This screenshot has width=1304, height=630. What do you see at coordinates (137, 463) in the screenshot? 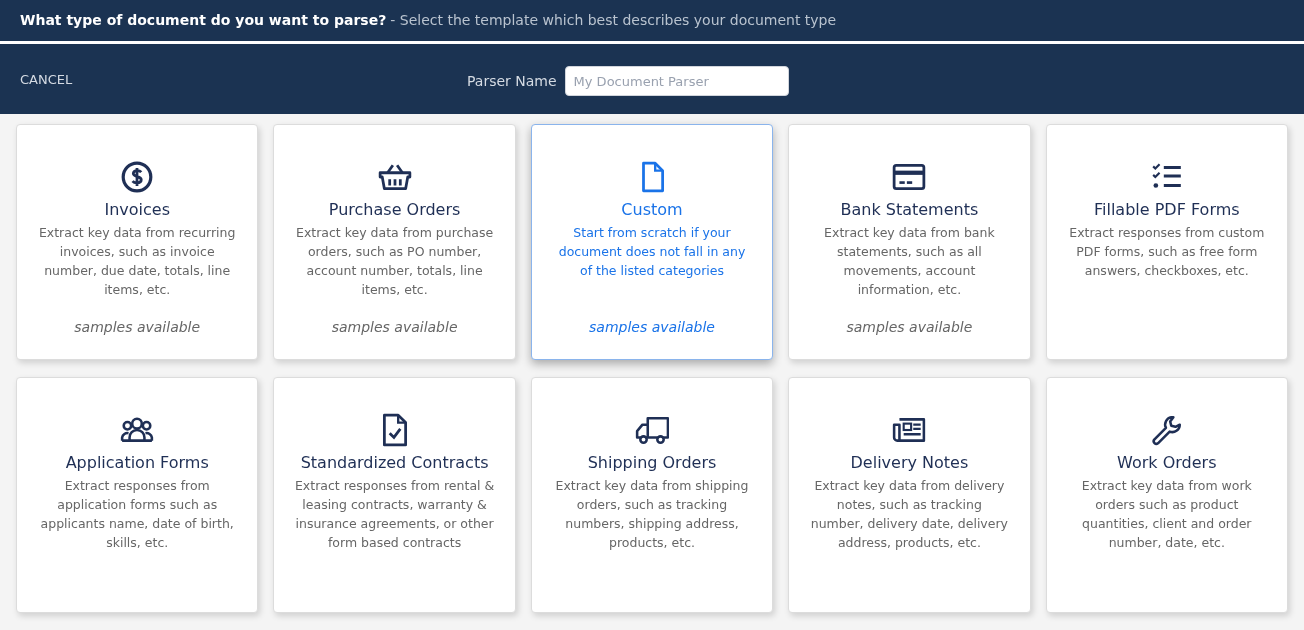
I see `template-title: Application Forms` at bounding box center [137, 463].